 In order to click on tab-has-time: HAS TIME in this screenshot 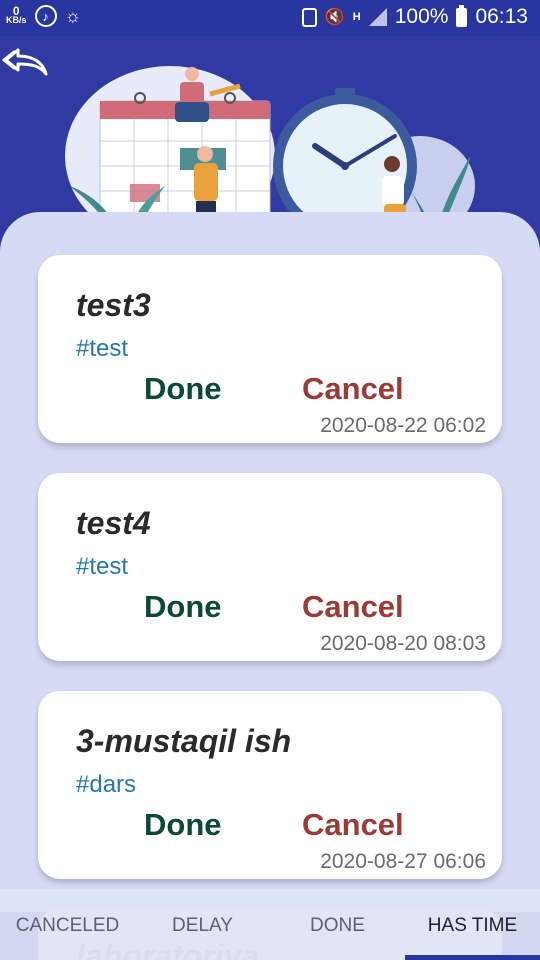, I will do `click(472, 924)`.